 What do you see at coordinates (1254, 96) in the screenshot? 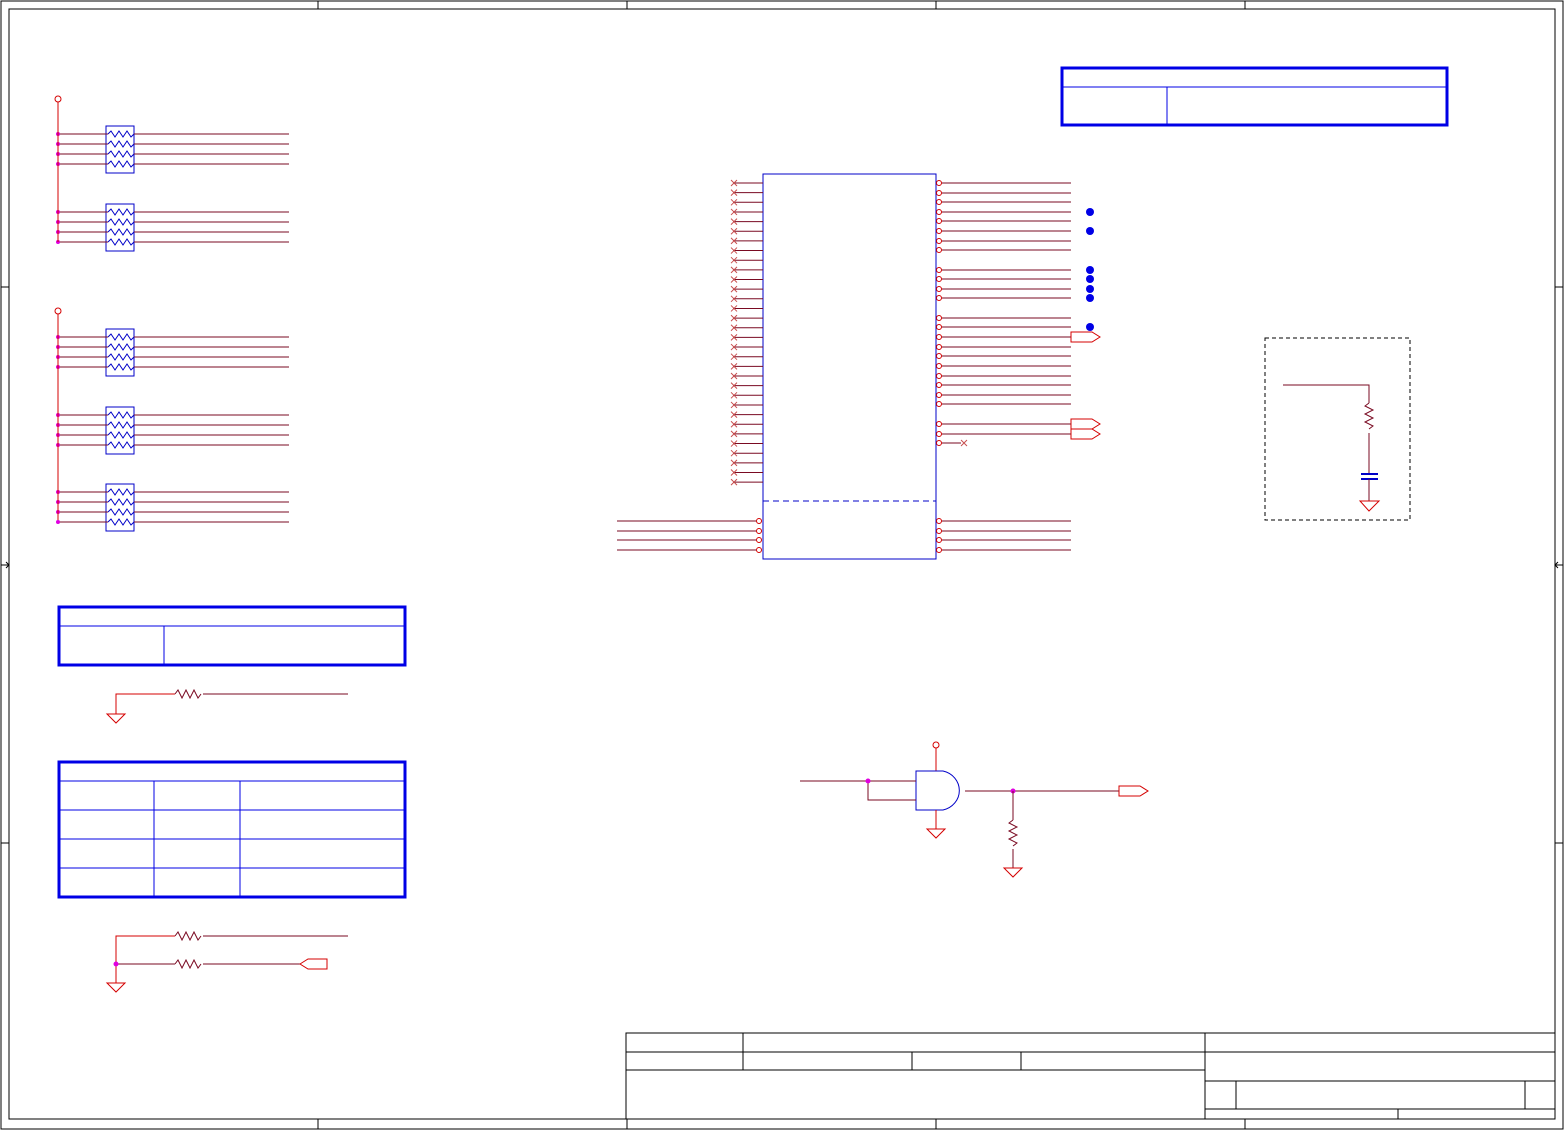
I see `info-table-top-right` at bounding box center [1254, 96].